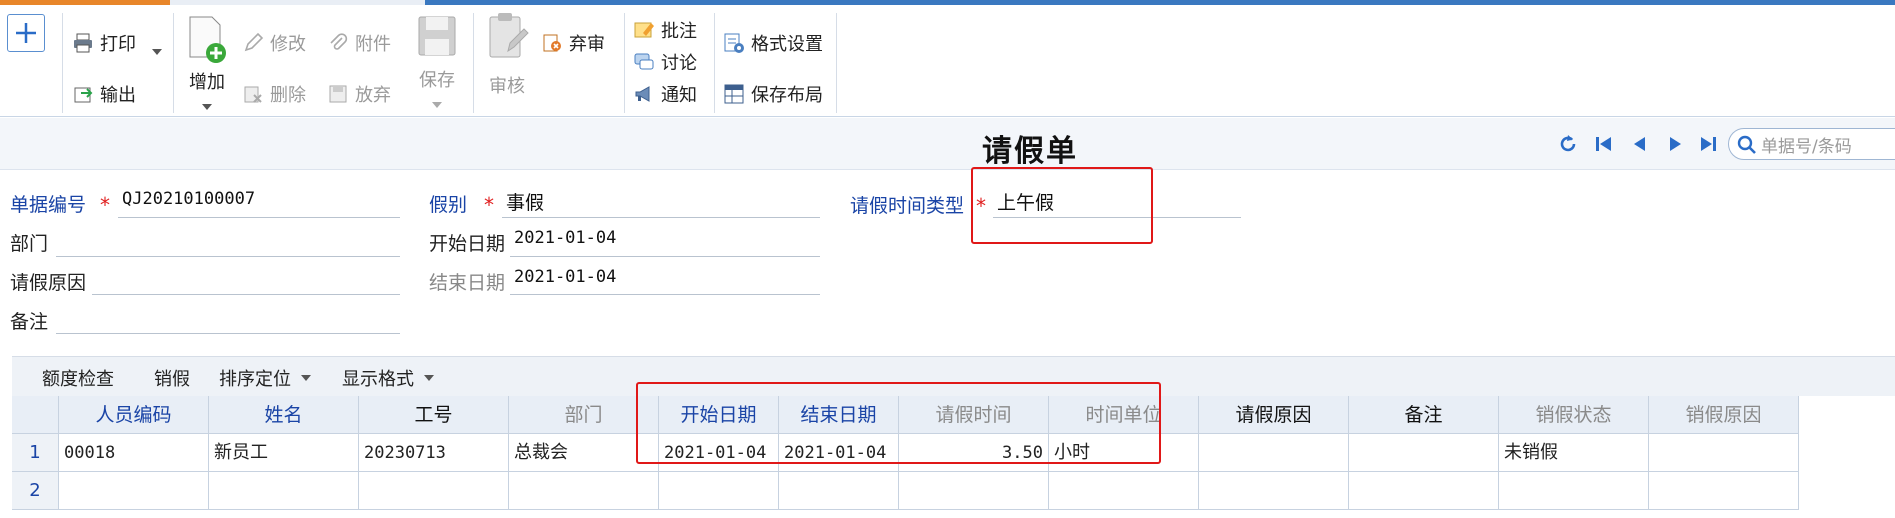  I want to click on toolbar-divider, so click(173, 63).